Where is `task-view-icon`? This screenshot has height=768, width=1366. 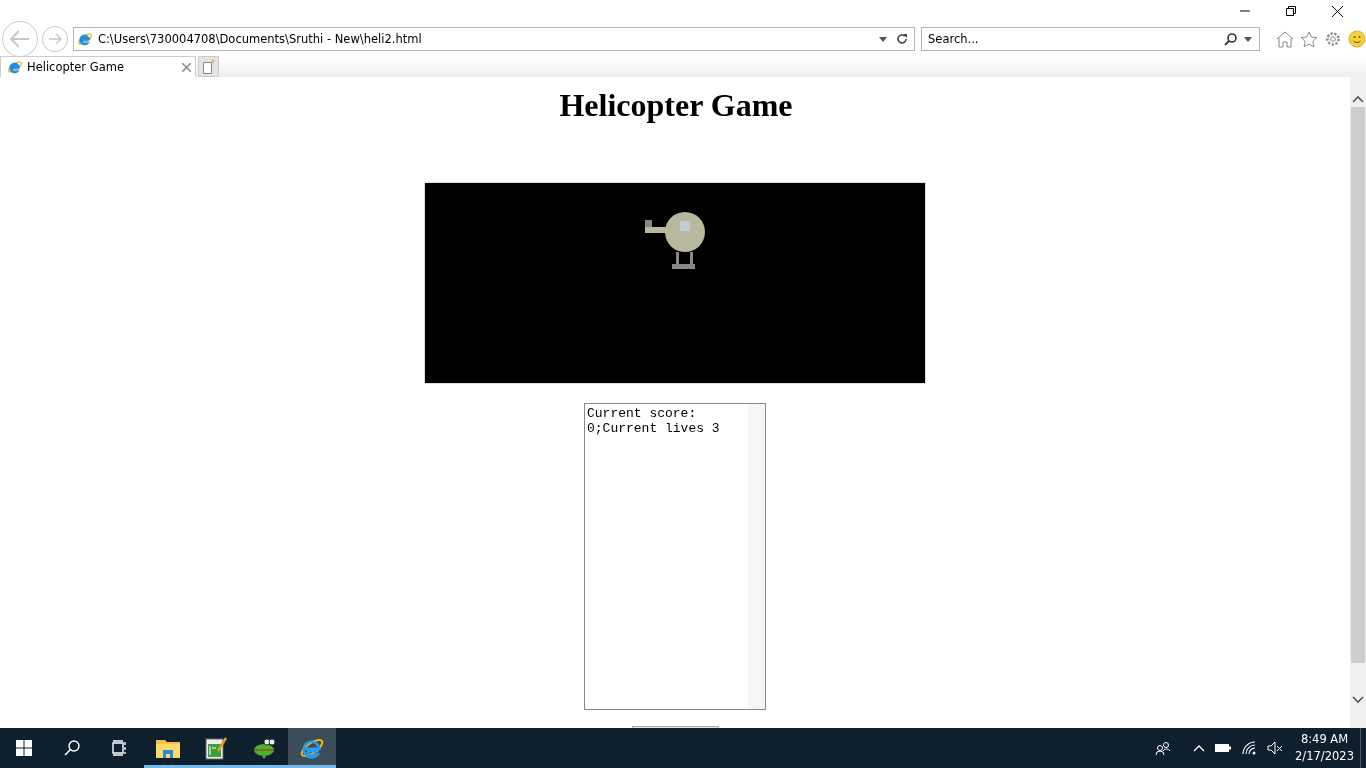 task-view-icon is located at coordinates (120, 748).